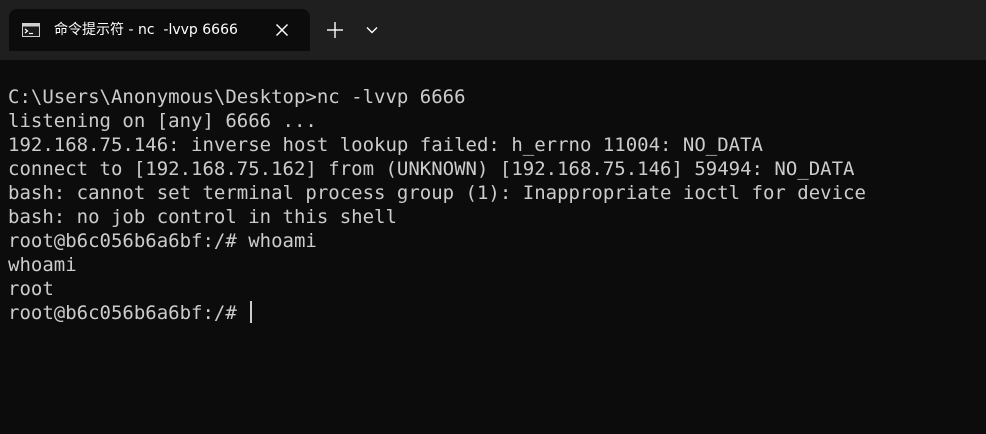  What do you see at coordinates (31, 29) in the screenshot?
I see `terminal-icon` at bounding box center [31, 29].